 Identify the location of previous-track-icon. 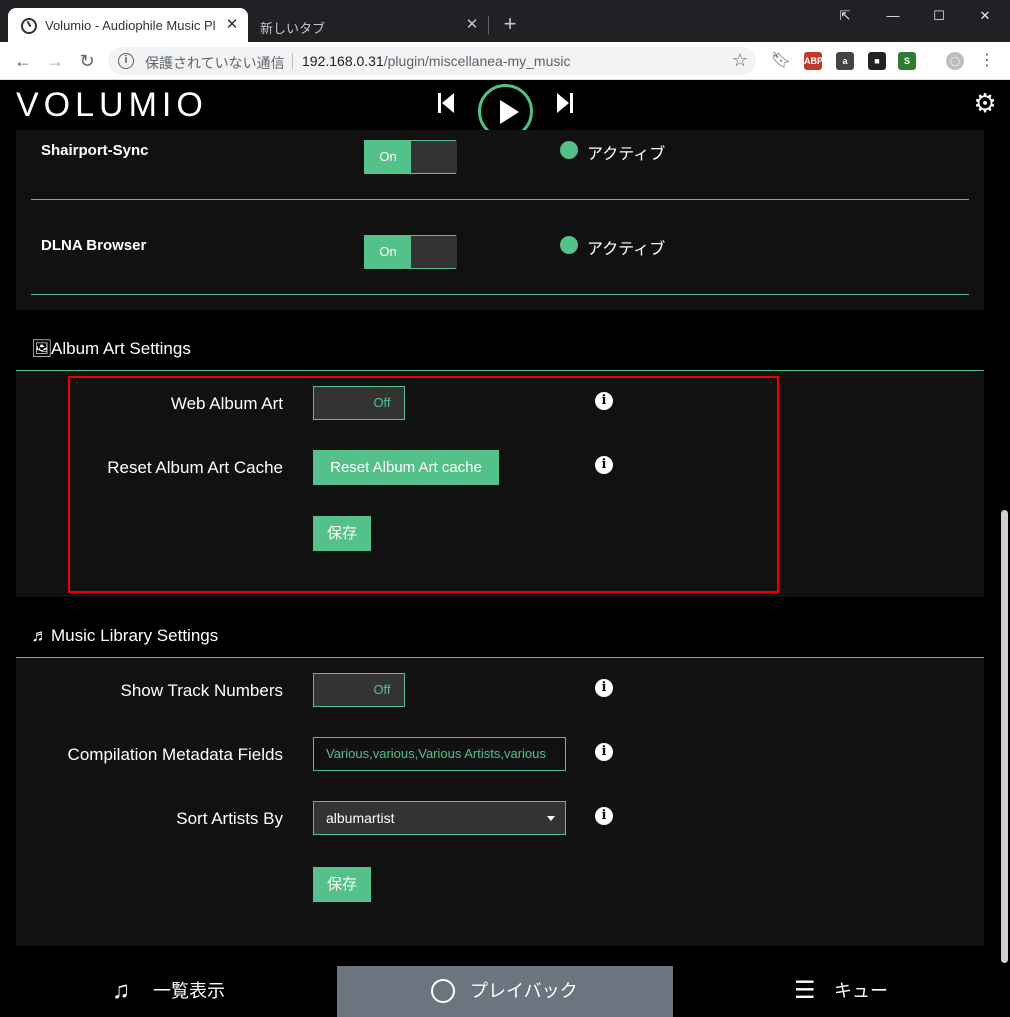
(446, 103).